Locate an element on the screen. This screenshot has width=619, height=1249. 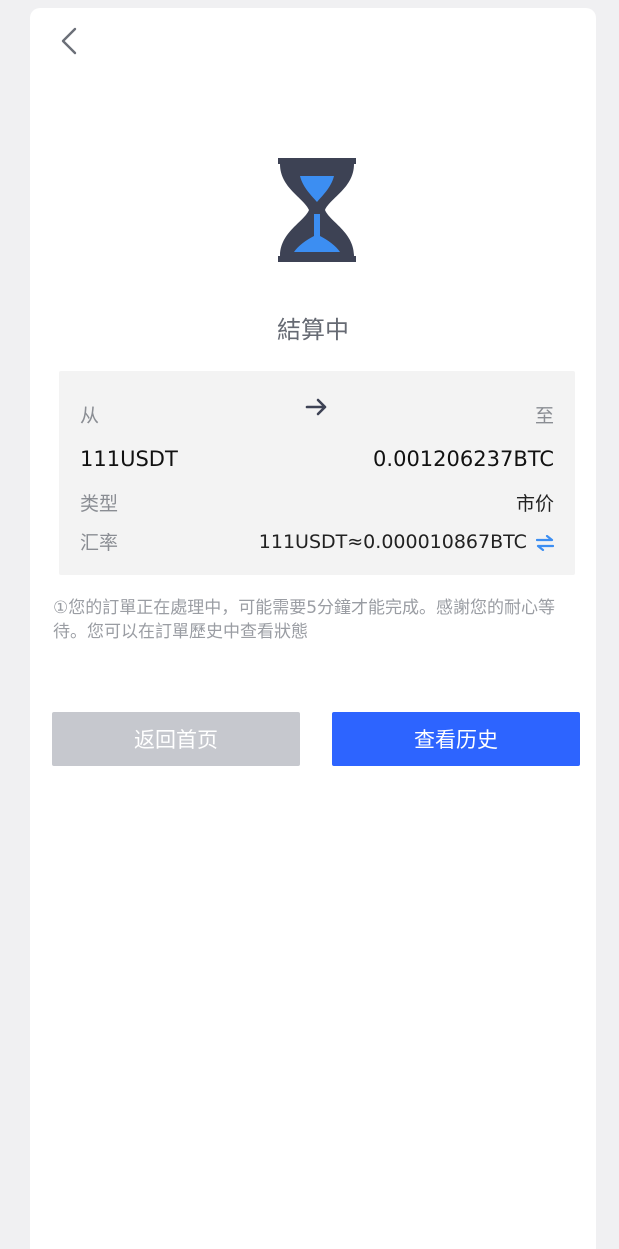
return-home-button: 返回首页 is located at coordinates (176, 739).